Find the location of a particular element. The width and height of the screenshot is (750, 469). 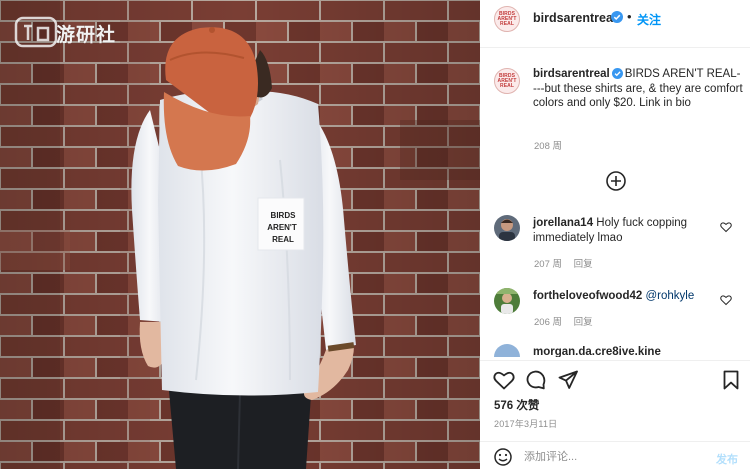

shirt-print-line-1: BIRDS is located at coordinates (284, 215).